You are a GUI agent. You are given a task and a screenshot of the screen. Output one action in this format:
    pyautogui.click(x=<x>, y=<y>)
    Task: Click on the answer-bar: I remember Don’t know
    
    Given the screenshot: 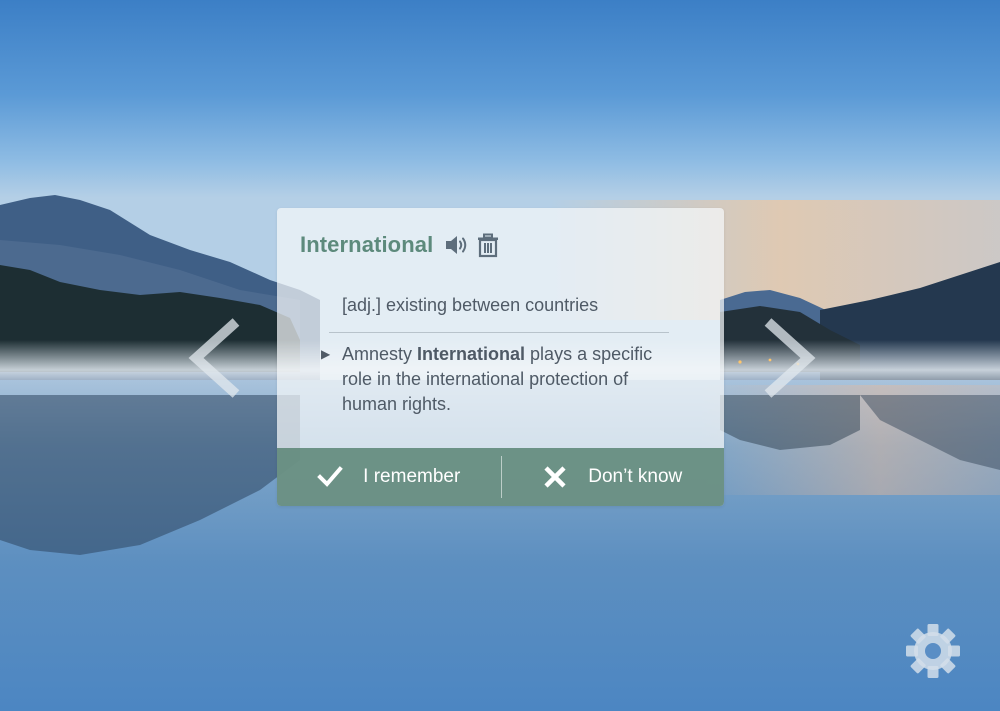 What is the action you would take?
    pyautogui.click(x=500, y=477)
    